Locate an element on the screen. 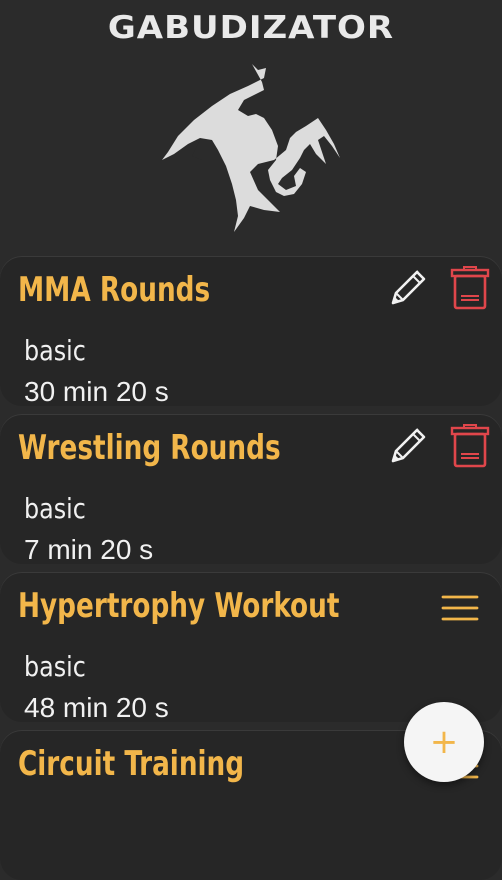 The height and width of the screenshot is (880, 502). workout-title: Hypertrophy Workout is located at coordinates (179, 606).